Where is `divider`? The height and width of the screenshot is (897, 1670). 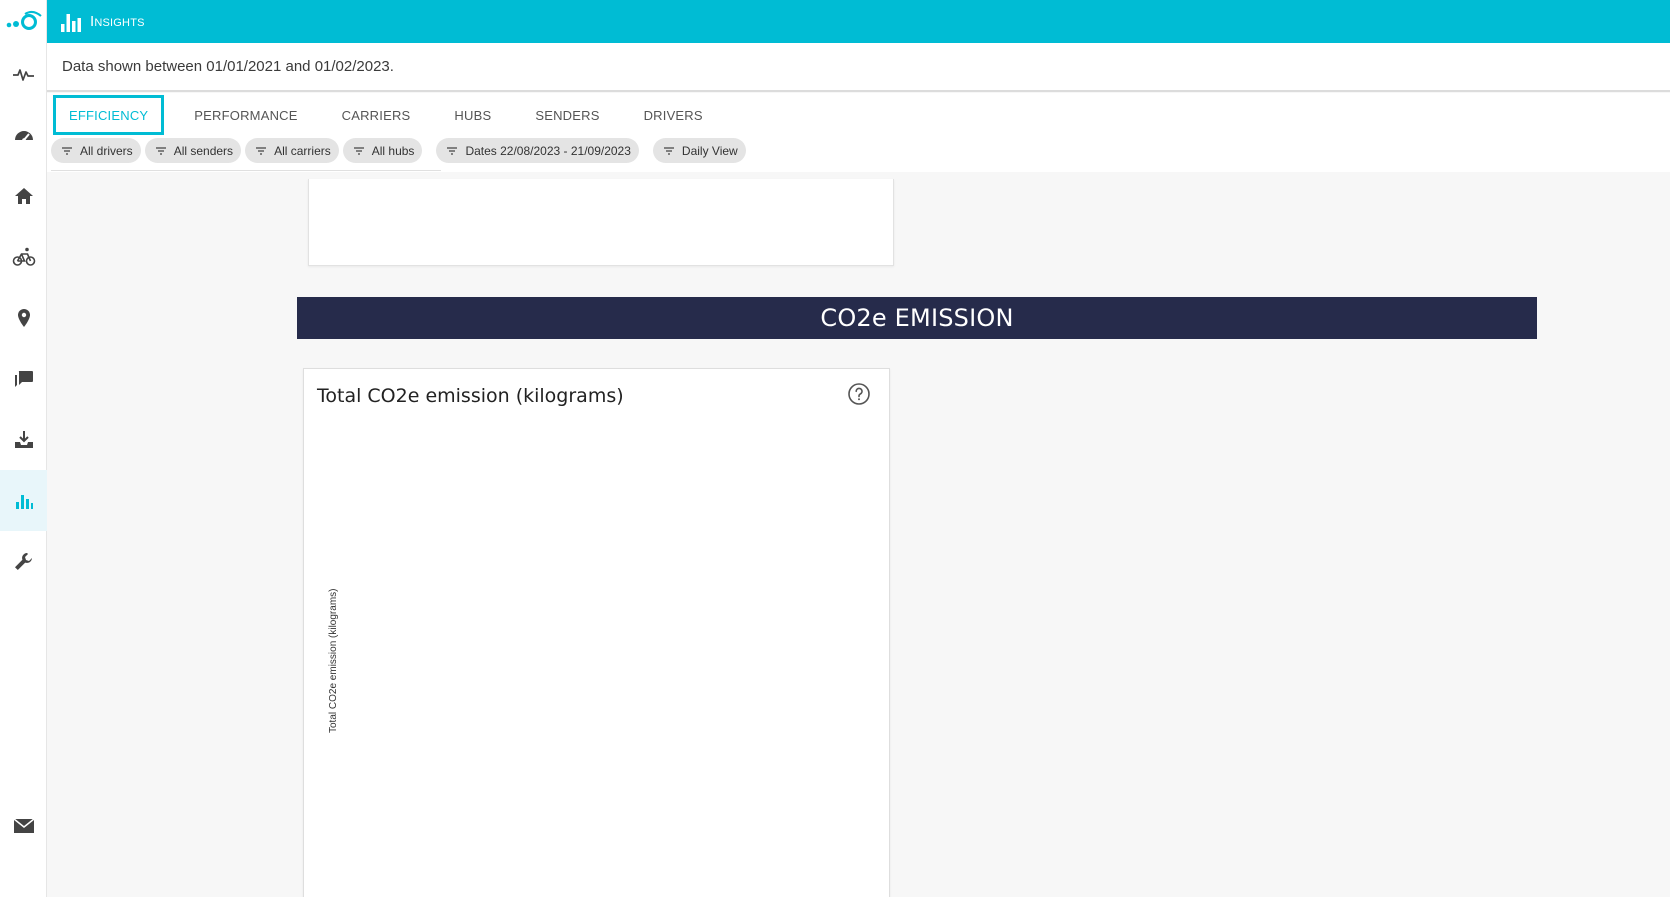
divider is located at coordinates (246, 170).